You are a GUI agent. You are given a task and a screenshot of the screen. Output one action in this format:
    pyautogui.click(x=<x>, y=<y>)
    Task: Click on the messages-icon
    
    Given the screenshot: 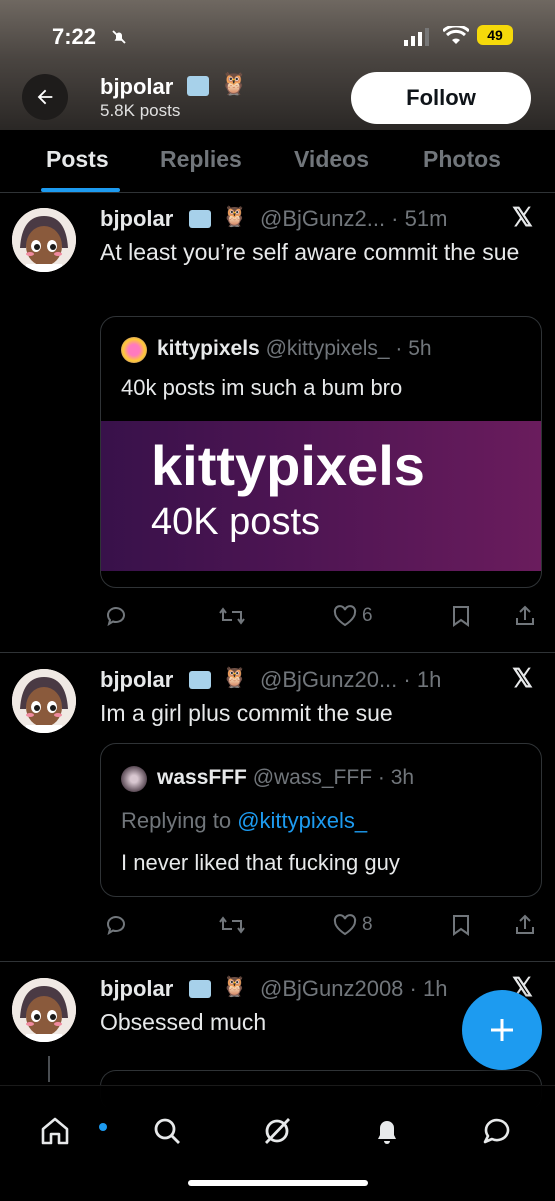 What is the action you would take?
    pyautogui.click(x=497, y=1133)
    